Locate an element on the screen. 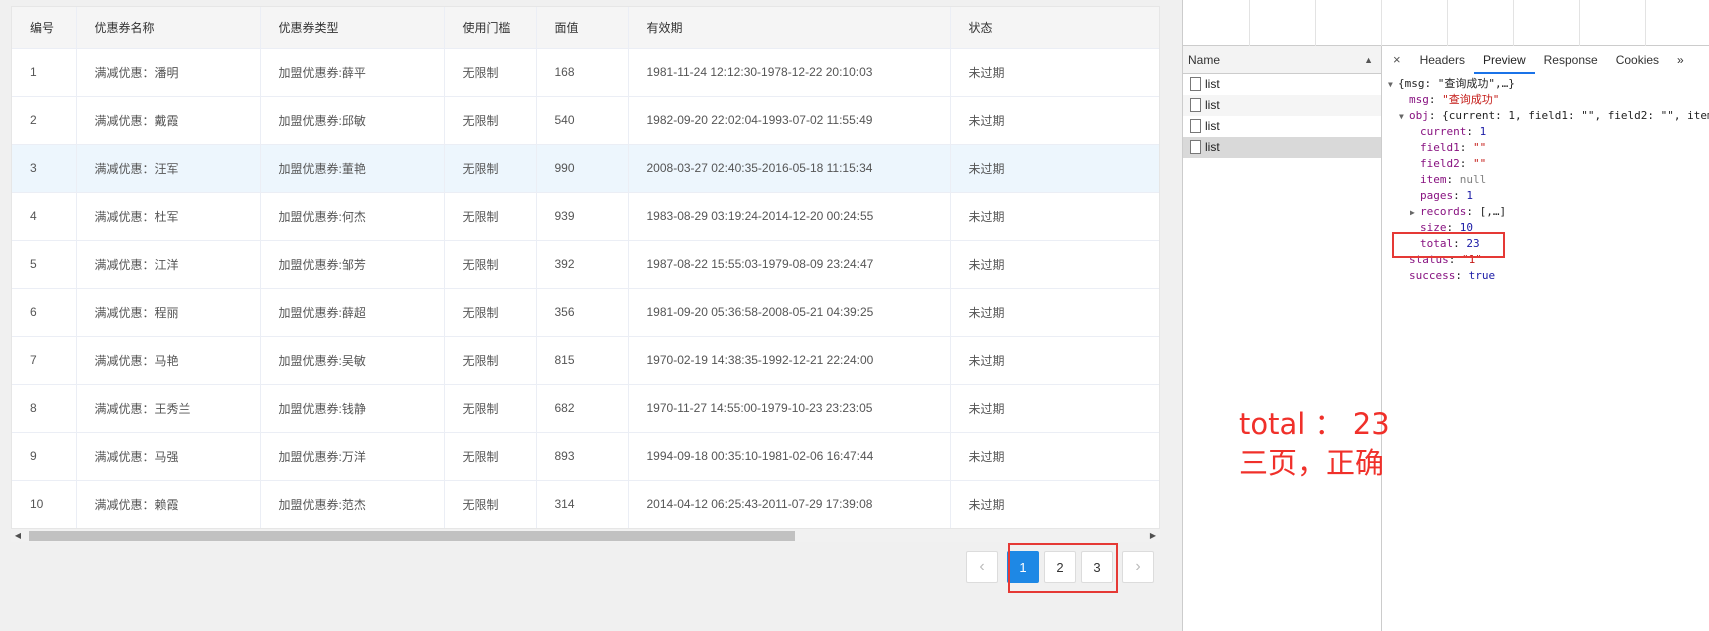 Image resolution: width=1709 pixels, height=631 pixels. json-value: "查询成功" is located at coordinates (1471, 99).